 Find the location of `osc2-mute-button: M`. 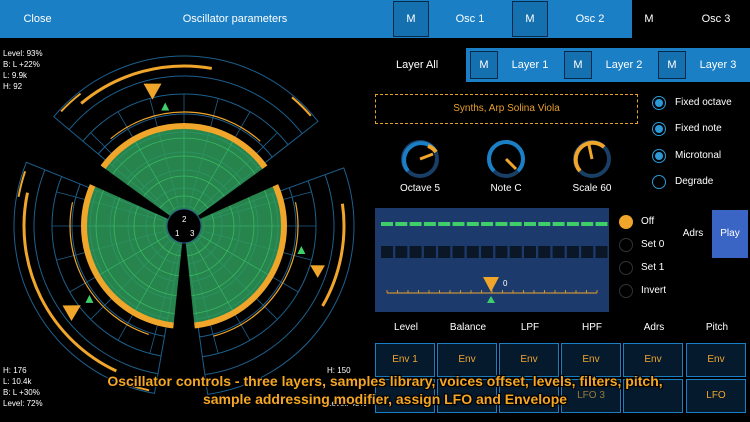

osc2-mute-button: M is located at coordinates (530, 19).